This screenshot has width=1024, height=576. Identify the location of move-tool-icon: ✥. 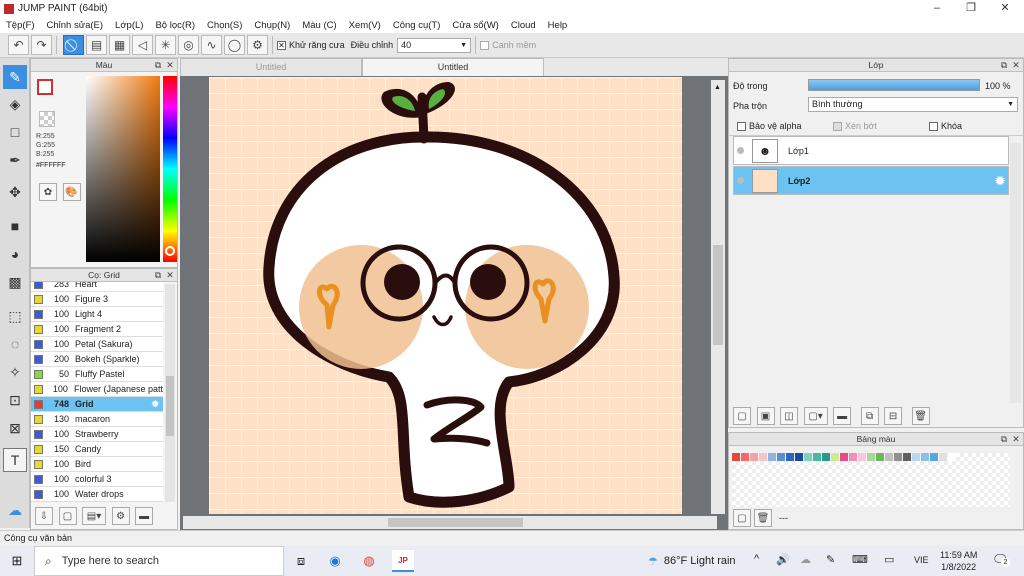
(15, 192).